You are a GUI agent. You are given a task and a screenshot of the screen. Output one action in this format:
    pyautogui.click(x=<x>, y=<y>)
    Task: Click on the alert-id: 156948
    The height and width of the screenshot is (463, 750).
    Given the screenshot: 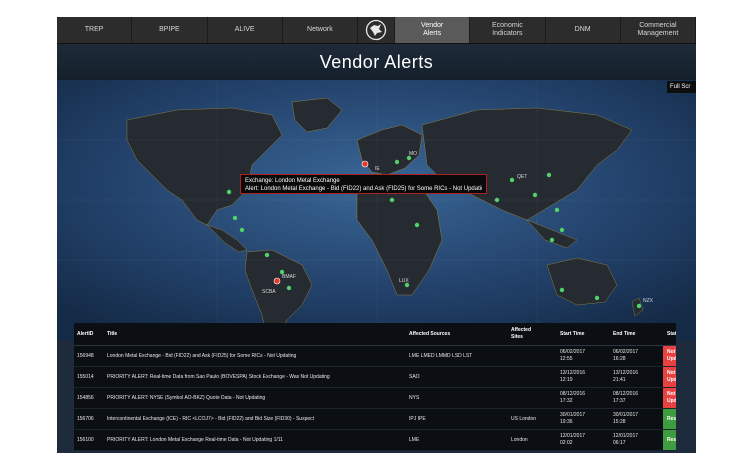 What is the action you would take?
    pyautogui.click(x=85, y=355)
    